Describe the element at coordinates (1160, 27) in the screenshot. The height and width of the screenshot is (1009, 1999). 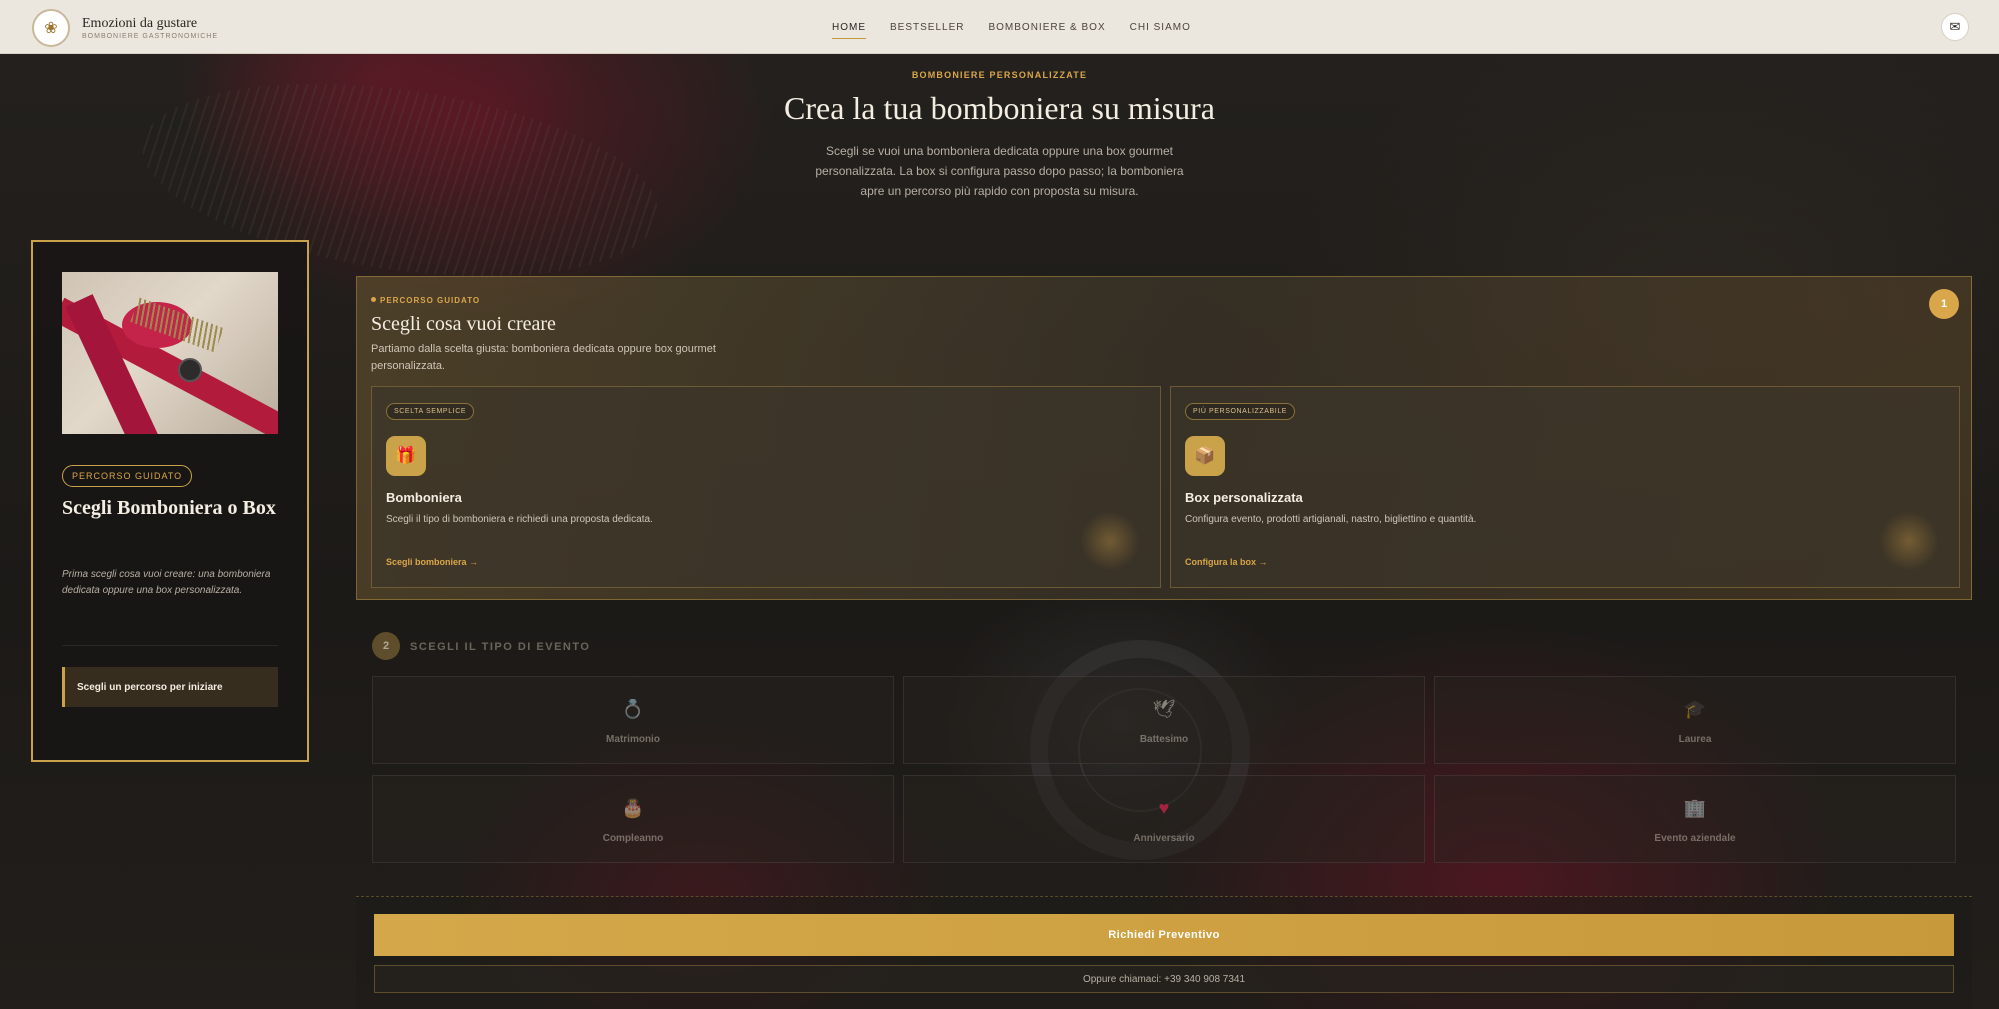
I see `nav-chi-siamo: CHI SIAMO` at that location.